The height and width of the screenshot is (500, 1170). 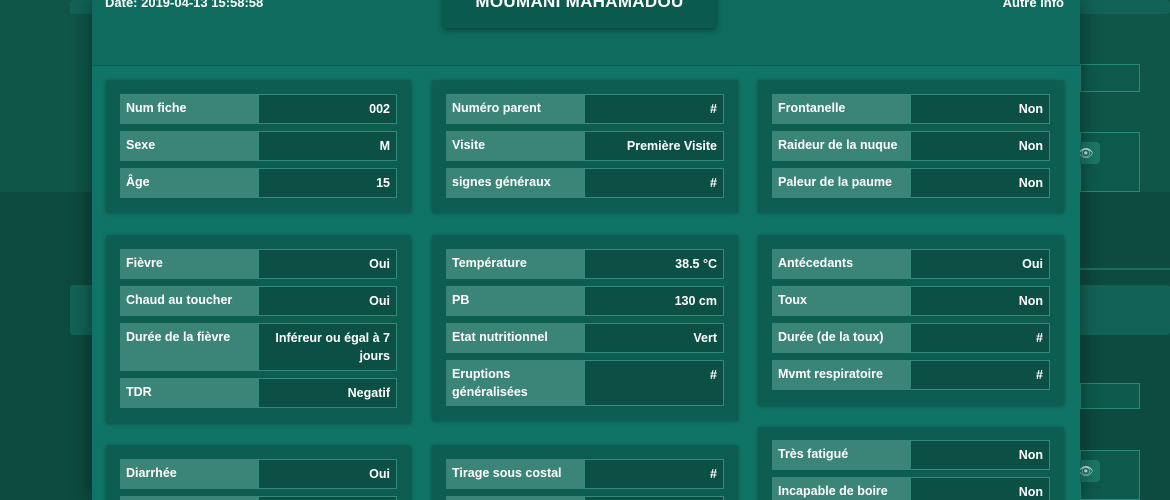 What do you see at coordinates (841, 488) in the screenshot?
I see `field-label: Incapable de boire` at bounding box center [841, 488].